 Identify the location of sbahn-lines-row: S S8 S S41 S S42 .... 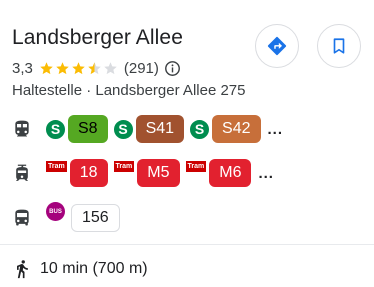
(147, 129).